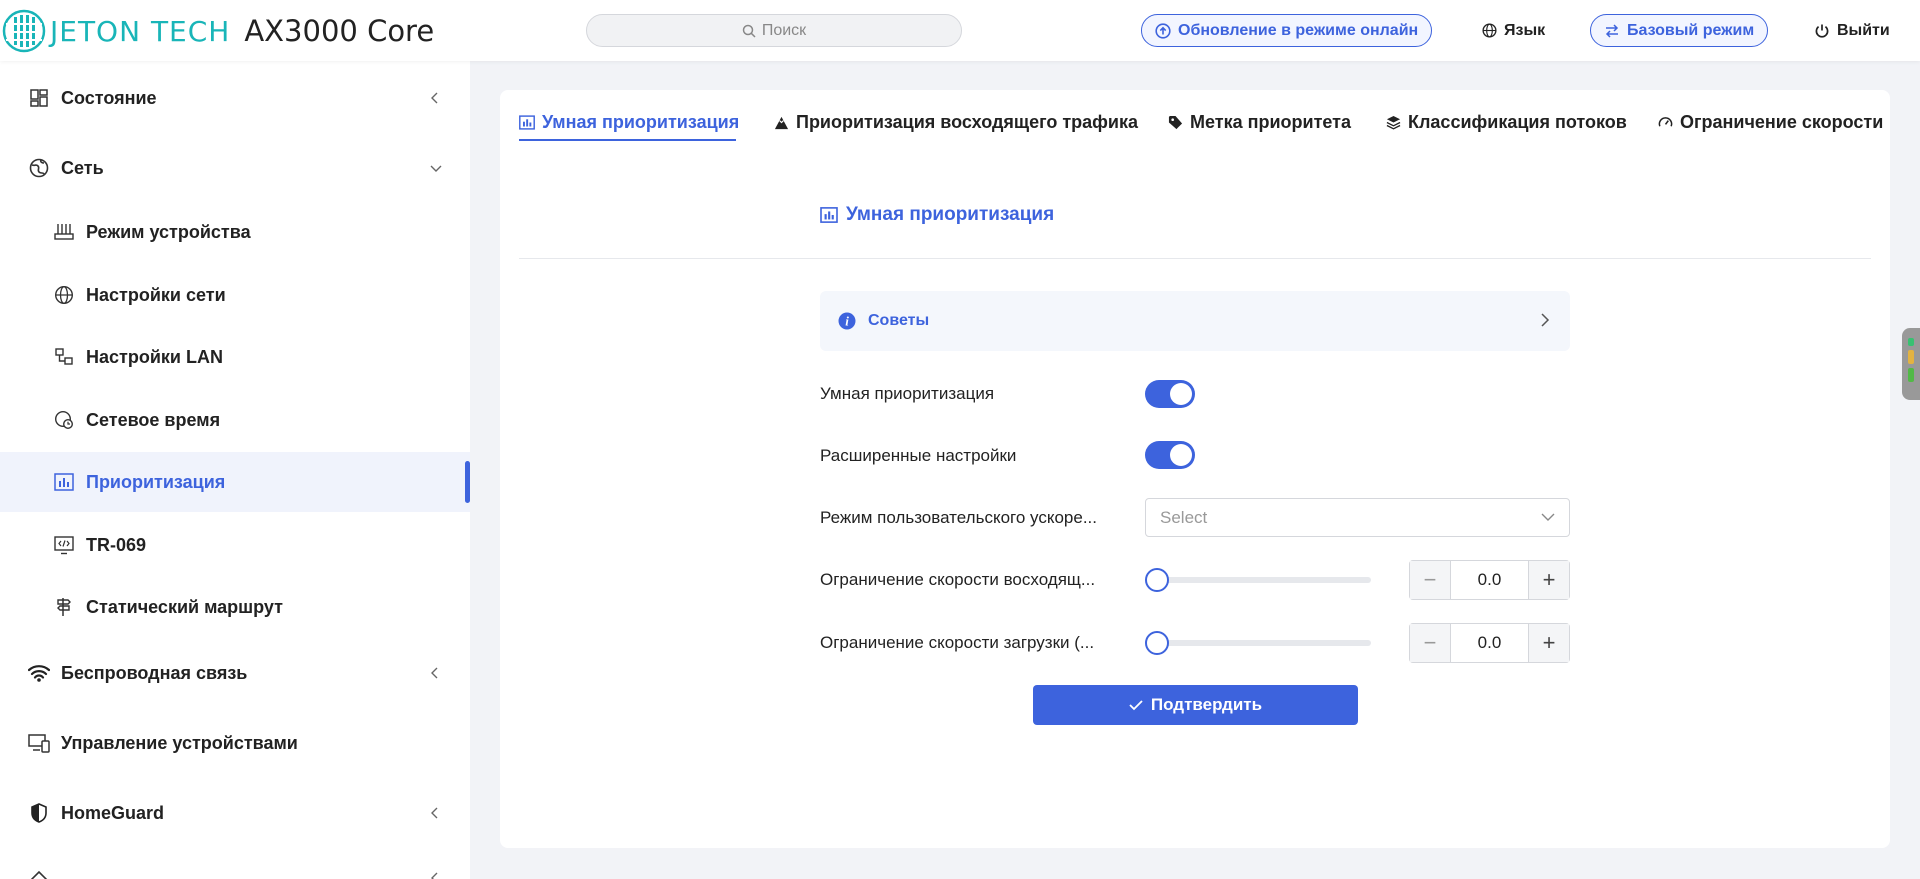 The image size is (1920, 879). I want to click on chevron-right-icon, so click(1545, 320).